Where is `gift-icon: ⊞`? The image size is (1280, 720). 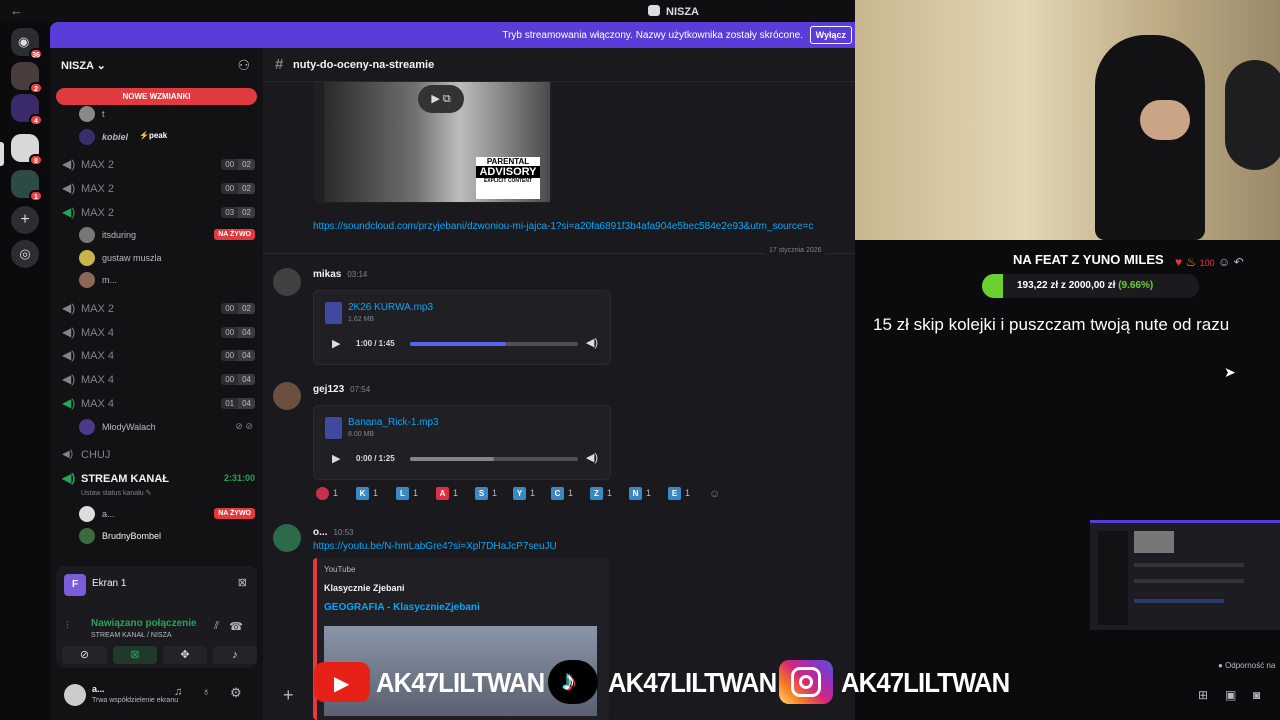 gift-icon: ⊞ is located at coordinates (1203, 695).